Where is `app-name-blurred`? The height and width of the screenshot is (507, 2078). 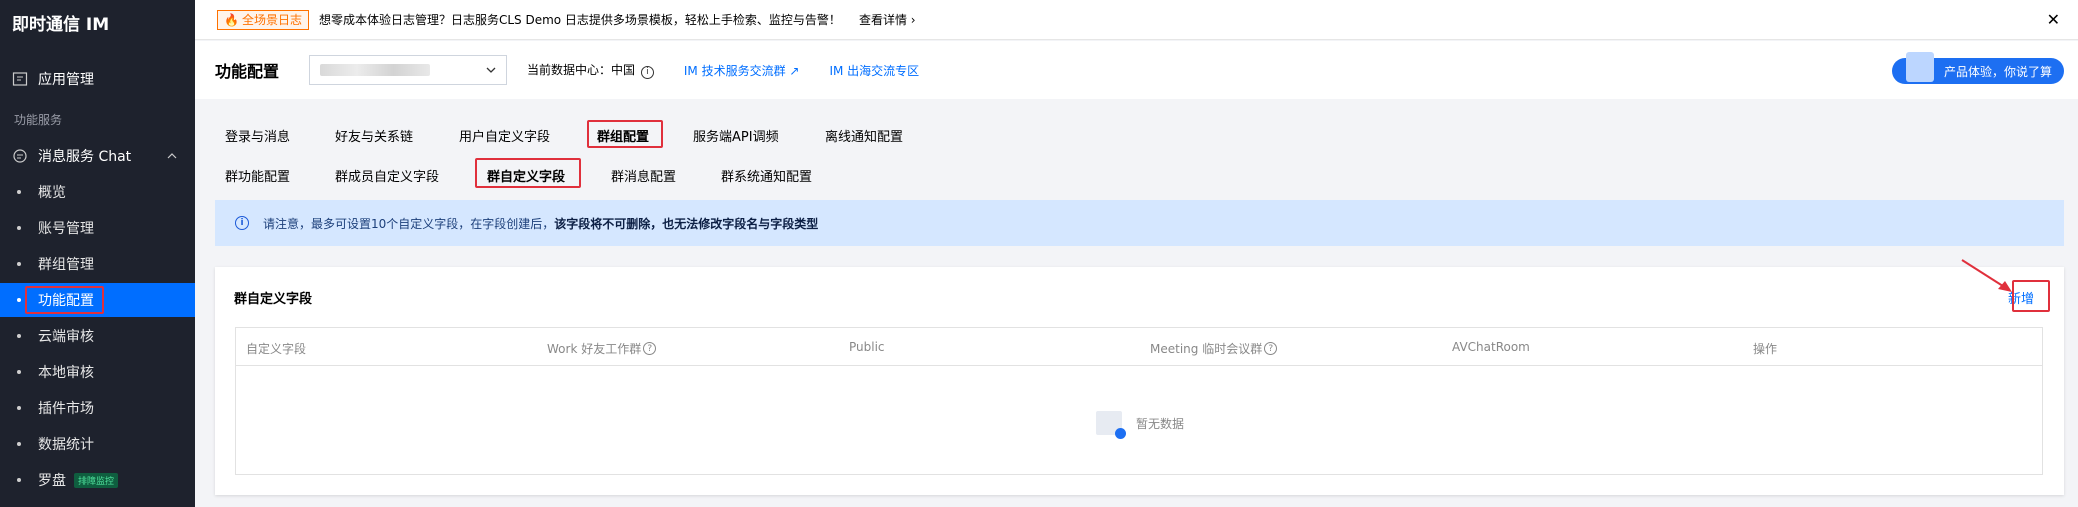 app-name-blurred is located at coordinates (375, 70).